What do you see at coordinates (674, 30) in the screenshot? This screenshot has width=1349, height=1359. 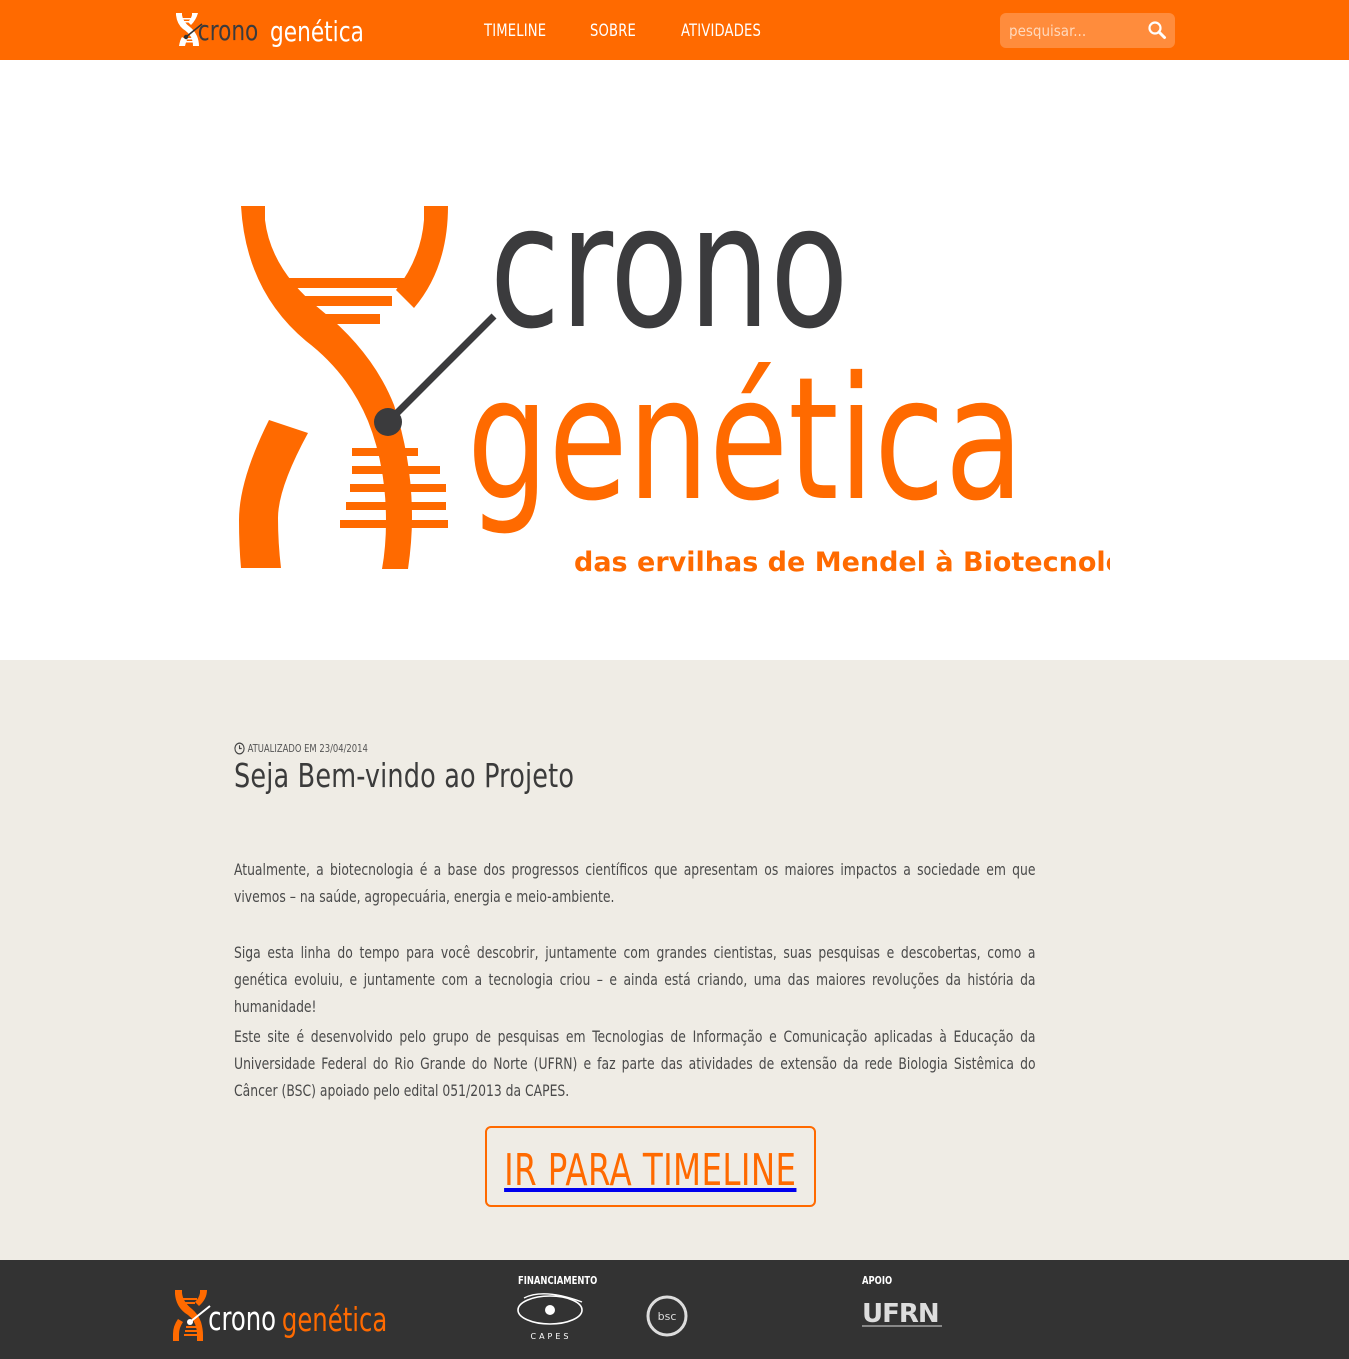 I see `top-navbar: crono genética TIMELINE SOBRE ATIVIDADES` at bounding box center [674, 30].